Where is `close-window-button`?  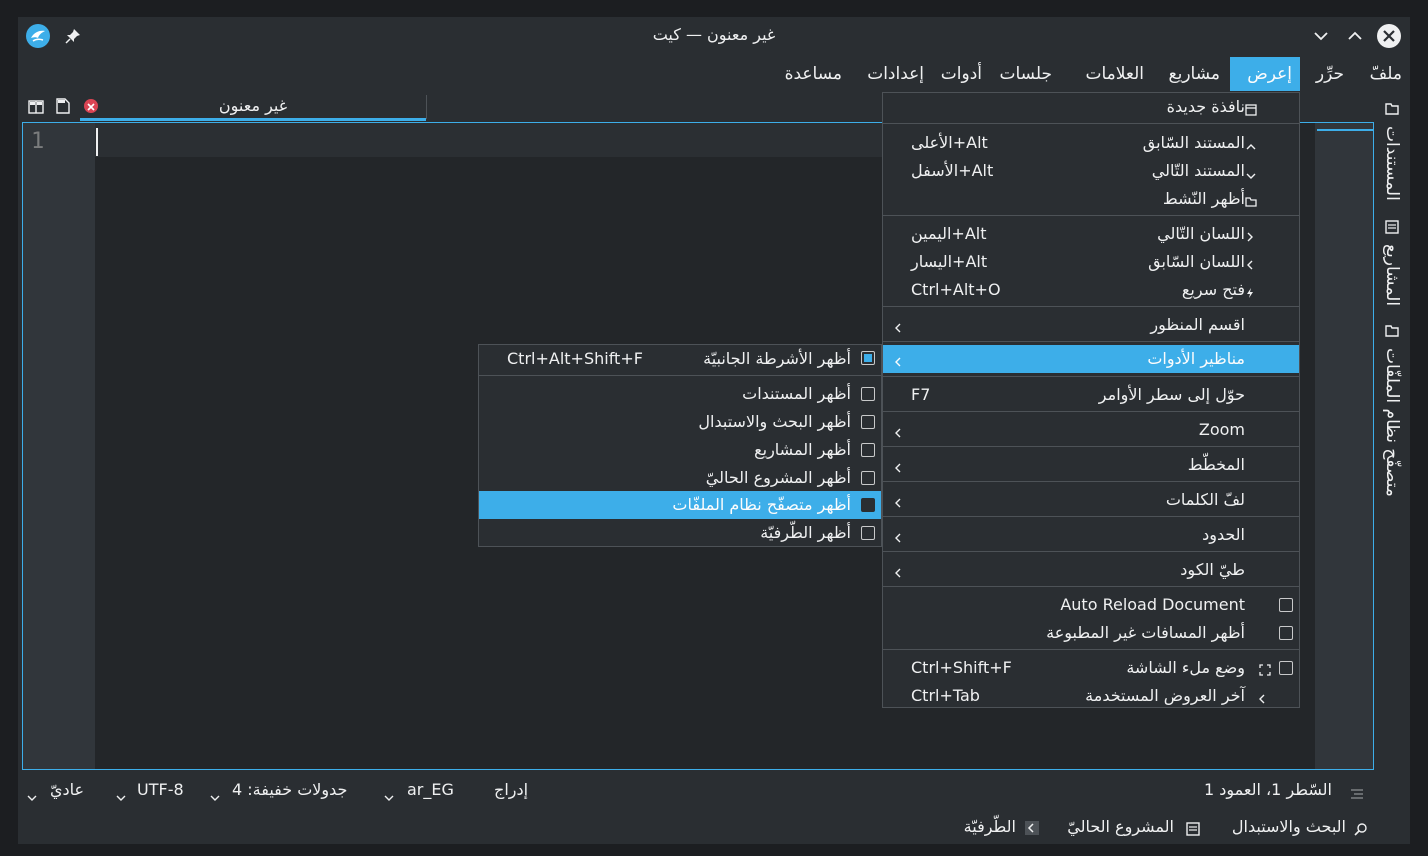
close-window-button is located at coordinates (1389, 36).